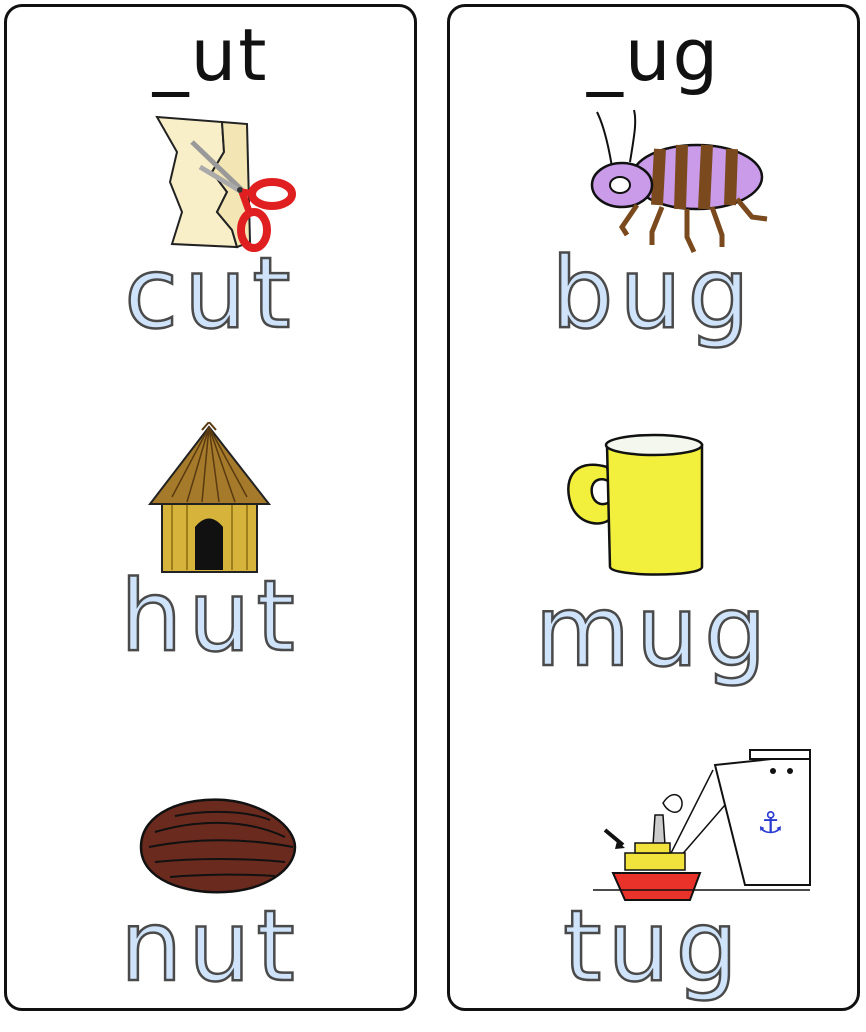 The height and width of the screenshot is (1032, 866). I want to click on word-bug: bug, so click(653, 294).